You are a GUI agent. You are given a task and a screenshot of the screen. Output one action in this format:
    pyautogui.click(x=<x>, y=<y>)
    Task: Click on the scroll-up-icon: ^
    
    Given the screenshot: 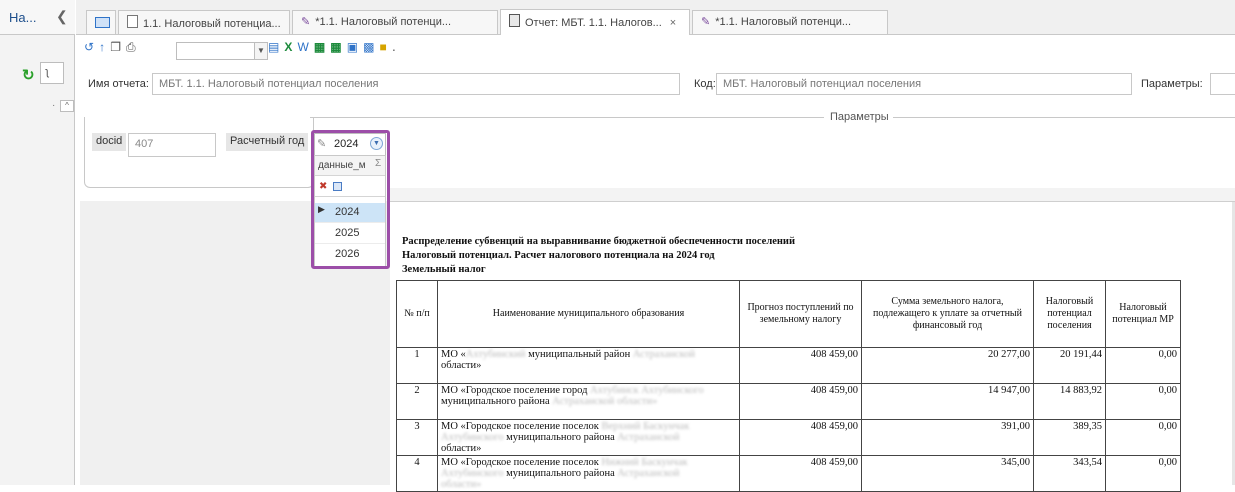 What is the action you would take?
    pyautogui.click(x=67, y=106)
    